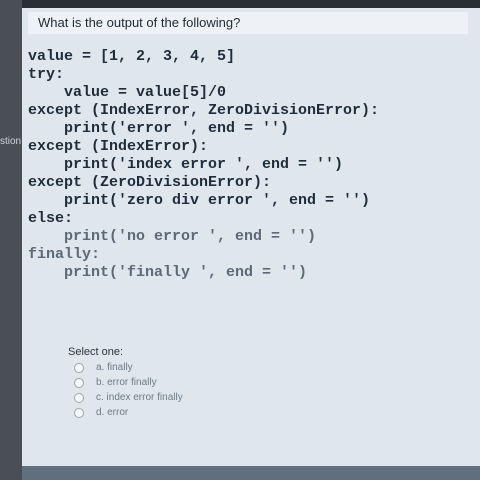 The height and width of the screenshot is (480, 480). What do you see at coordinates (127, 92) in the screenshot?
I see `code-line-3: value = value[5]/0` at bounding box center [127, 92].